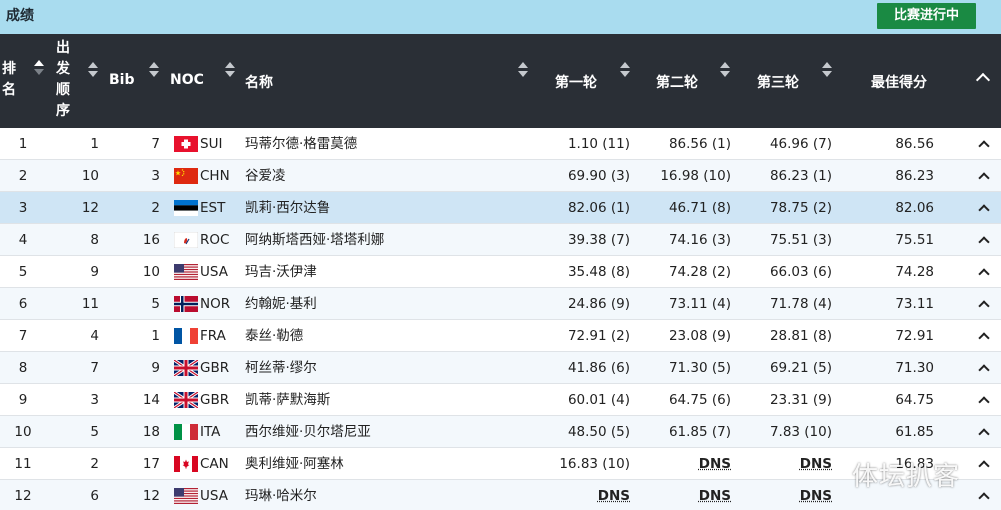 The height and width of the screenshot is (510, 1001). Describe the element at coordinates (523, 70) in the screenshot. I see `name-sort-icon` at that location.